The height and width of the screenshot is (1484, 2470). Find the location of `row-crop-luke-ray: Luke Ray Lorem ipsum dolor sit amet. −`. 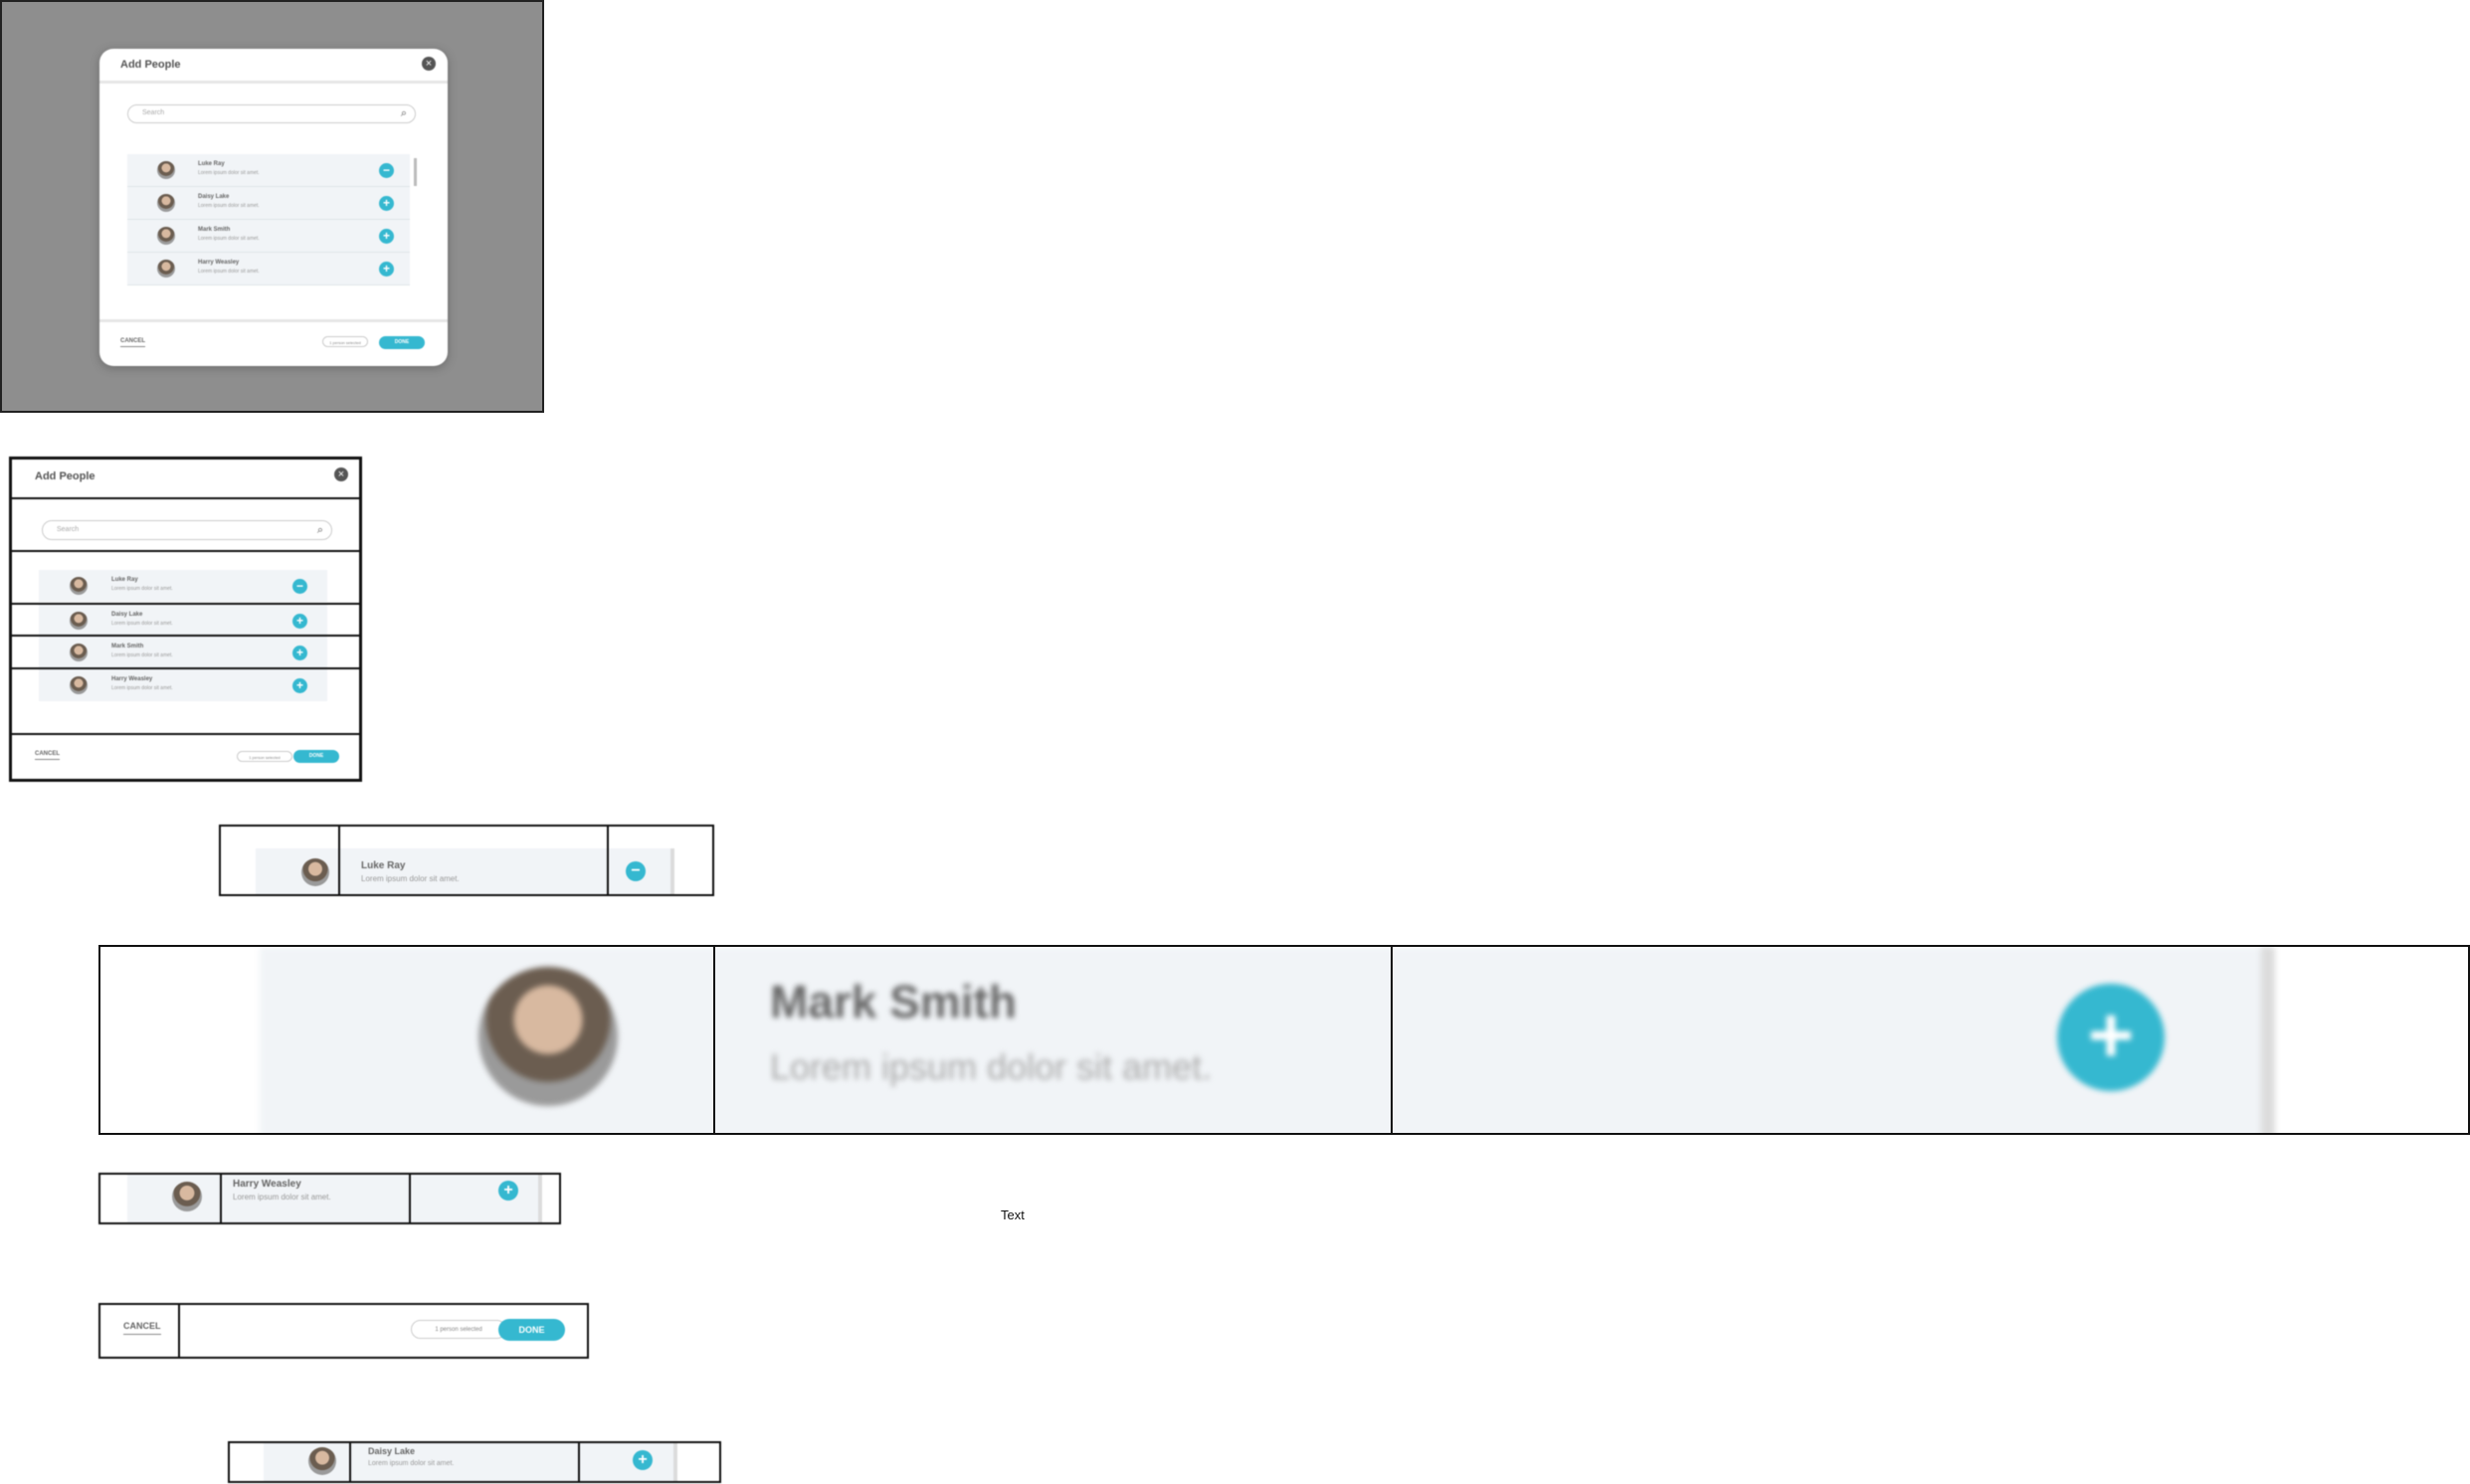

row-crop-luke-ray: Luke Ray Lorem ipsum dolor sit amet. − is located at coordinates (467, 860).